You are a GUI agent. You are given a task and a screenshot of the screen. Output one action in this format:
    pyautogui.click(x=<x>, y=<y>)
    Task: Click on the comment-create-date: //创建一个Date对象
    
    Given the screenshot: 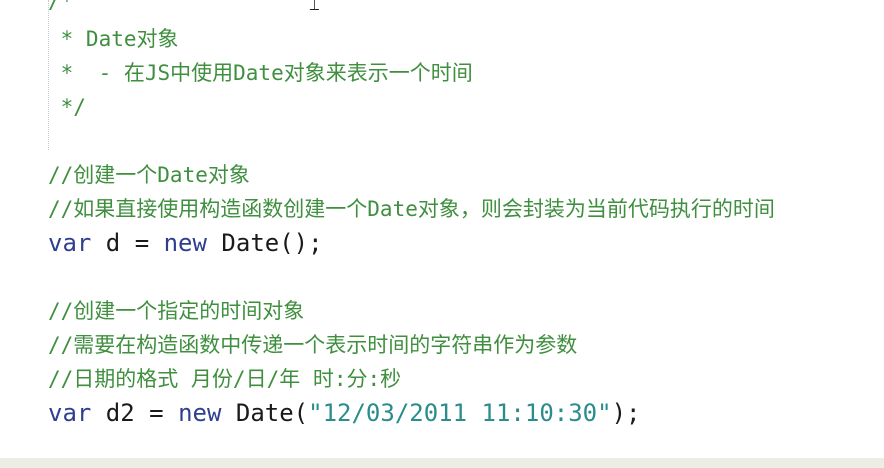 What is the action you would take?
    pyautogui.click(x=149, y=175)
    